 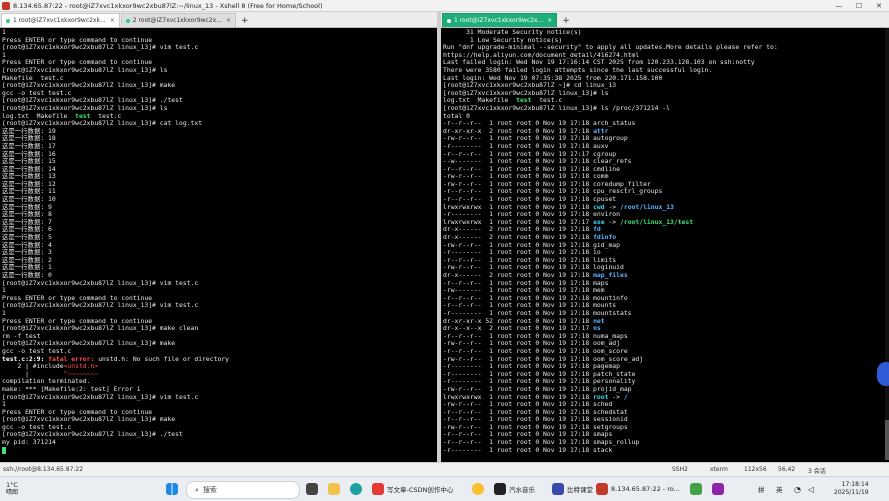 I want to click on wechat-icon, so click(x=697, y=489).